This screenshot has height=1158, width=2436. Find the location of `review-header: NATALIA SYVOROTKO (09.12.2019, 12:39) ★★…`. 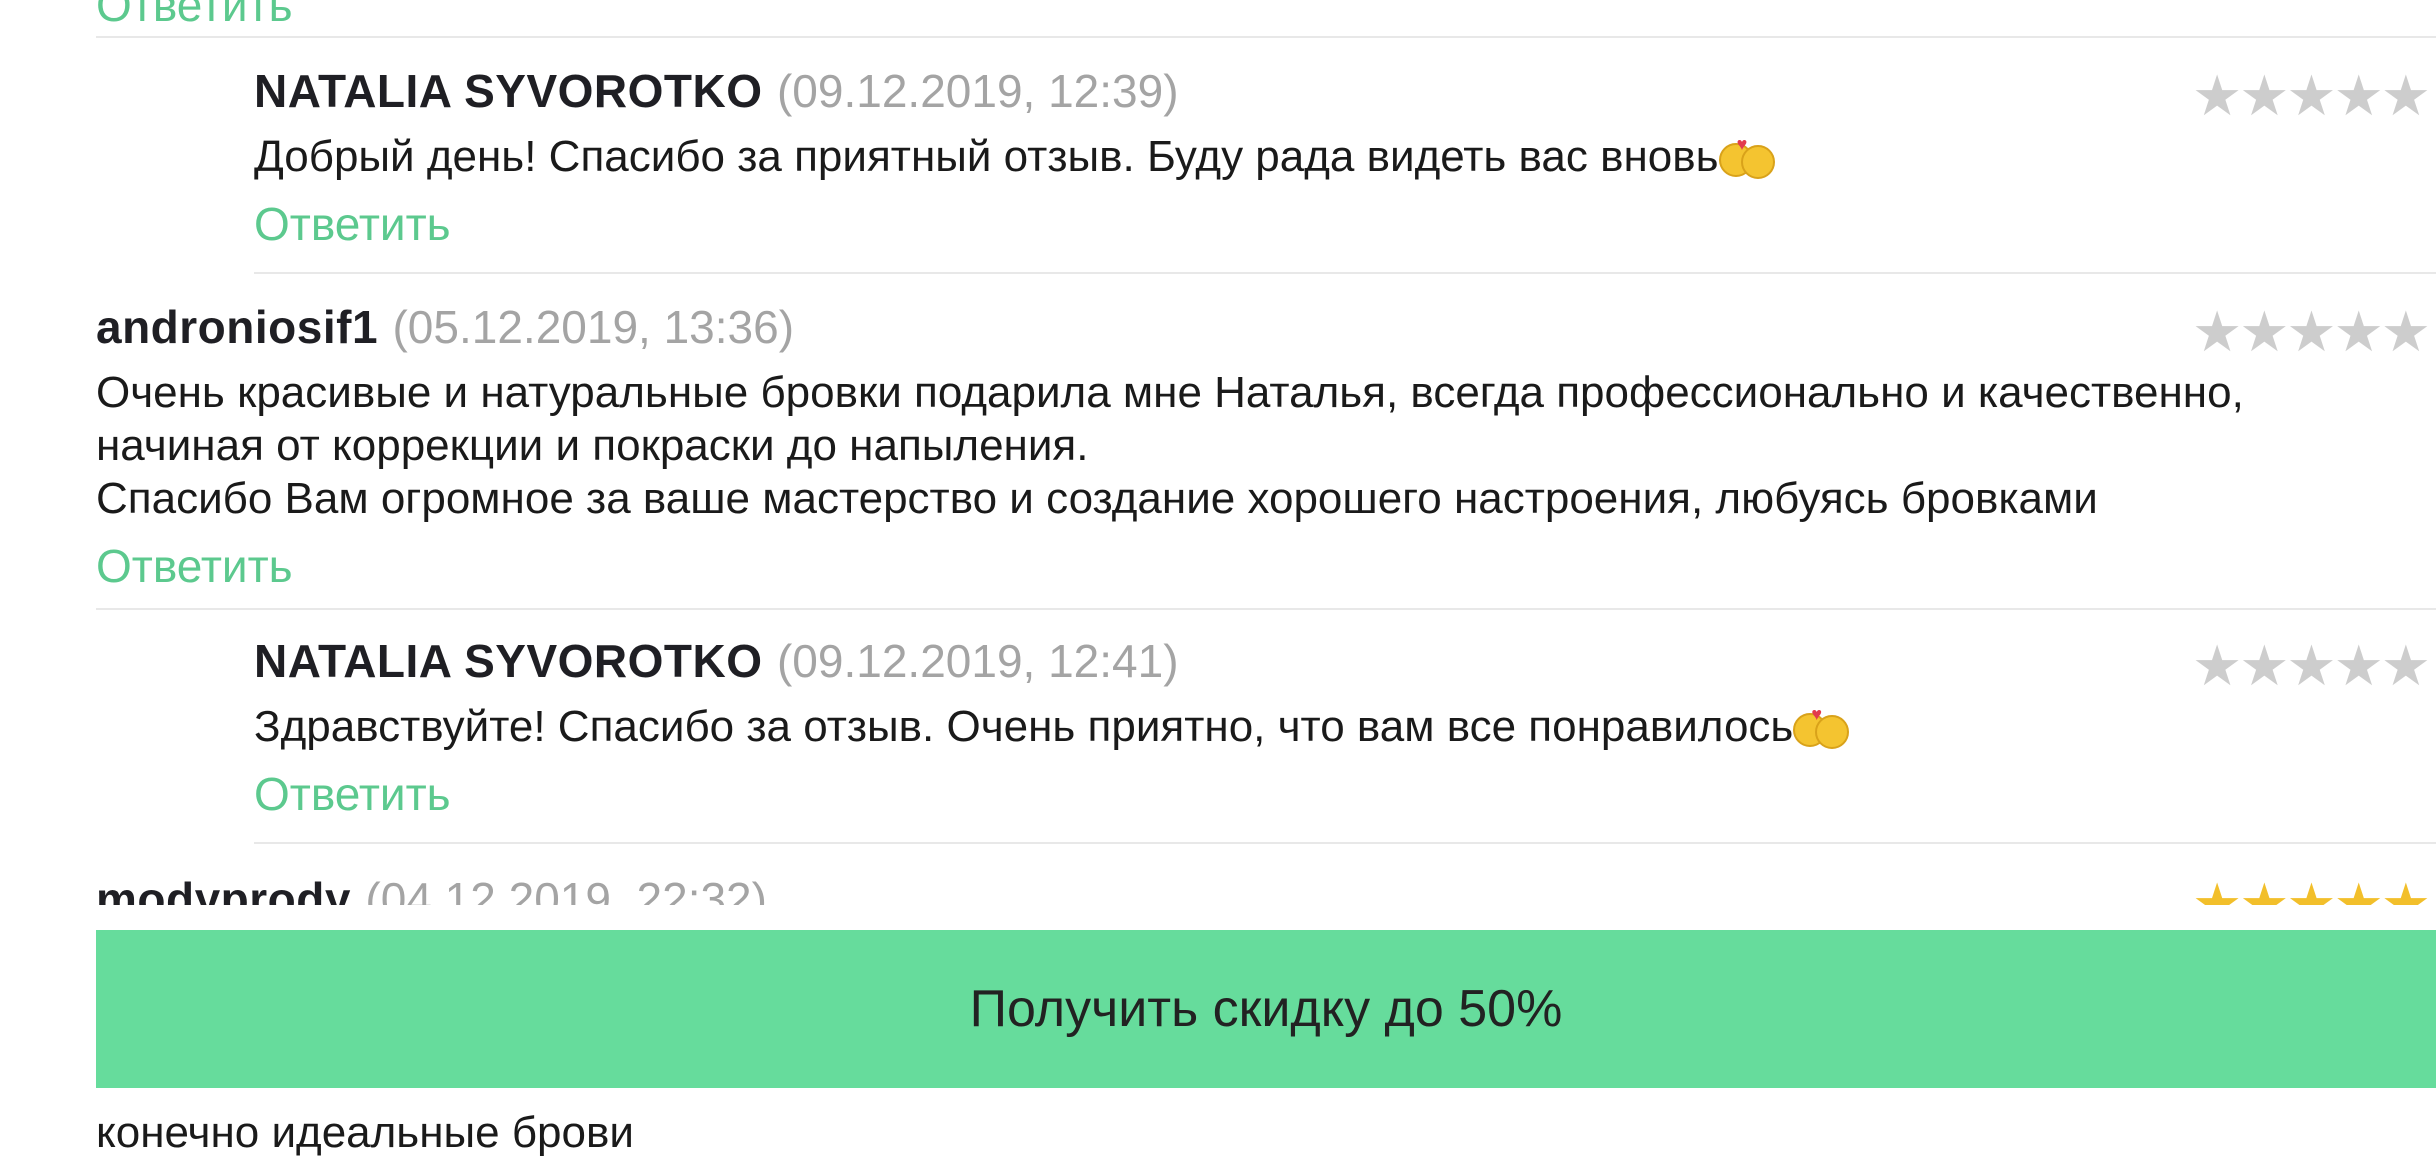

review-header: NATALIA SYVOROTKO (09.12.2019, 12:39) ★★… is located at coordinates (1345, 94).